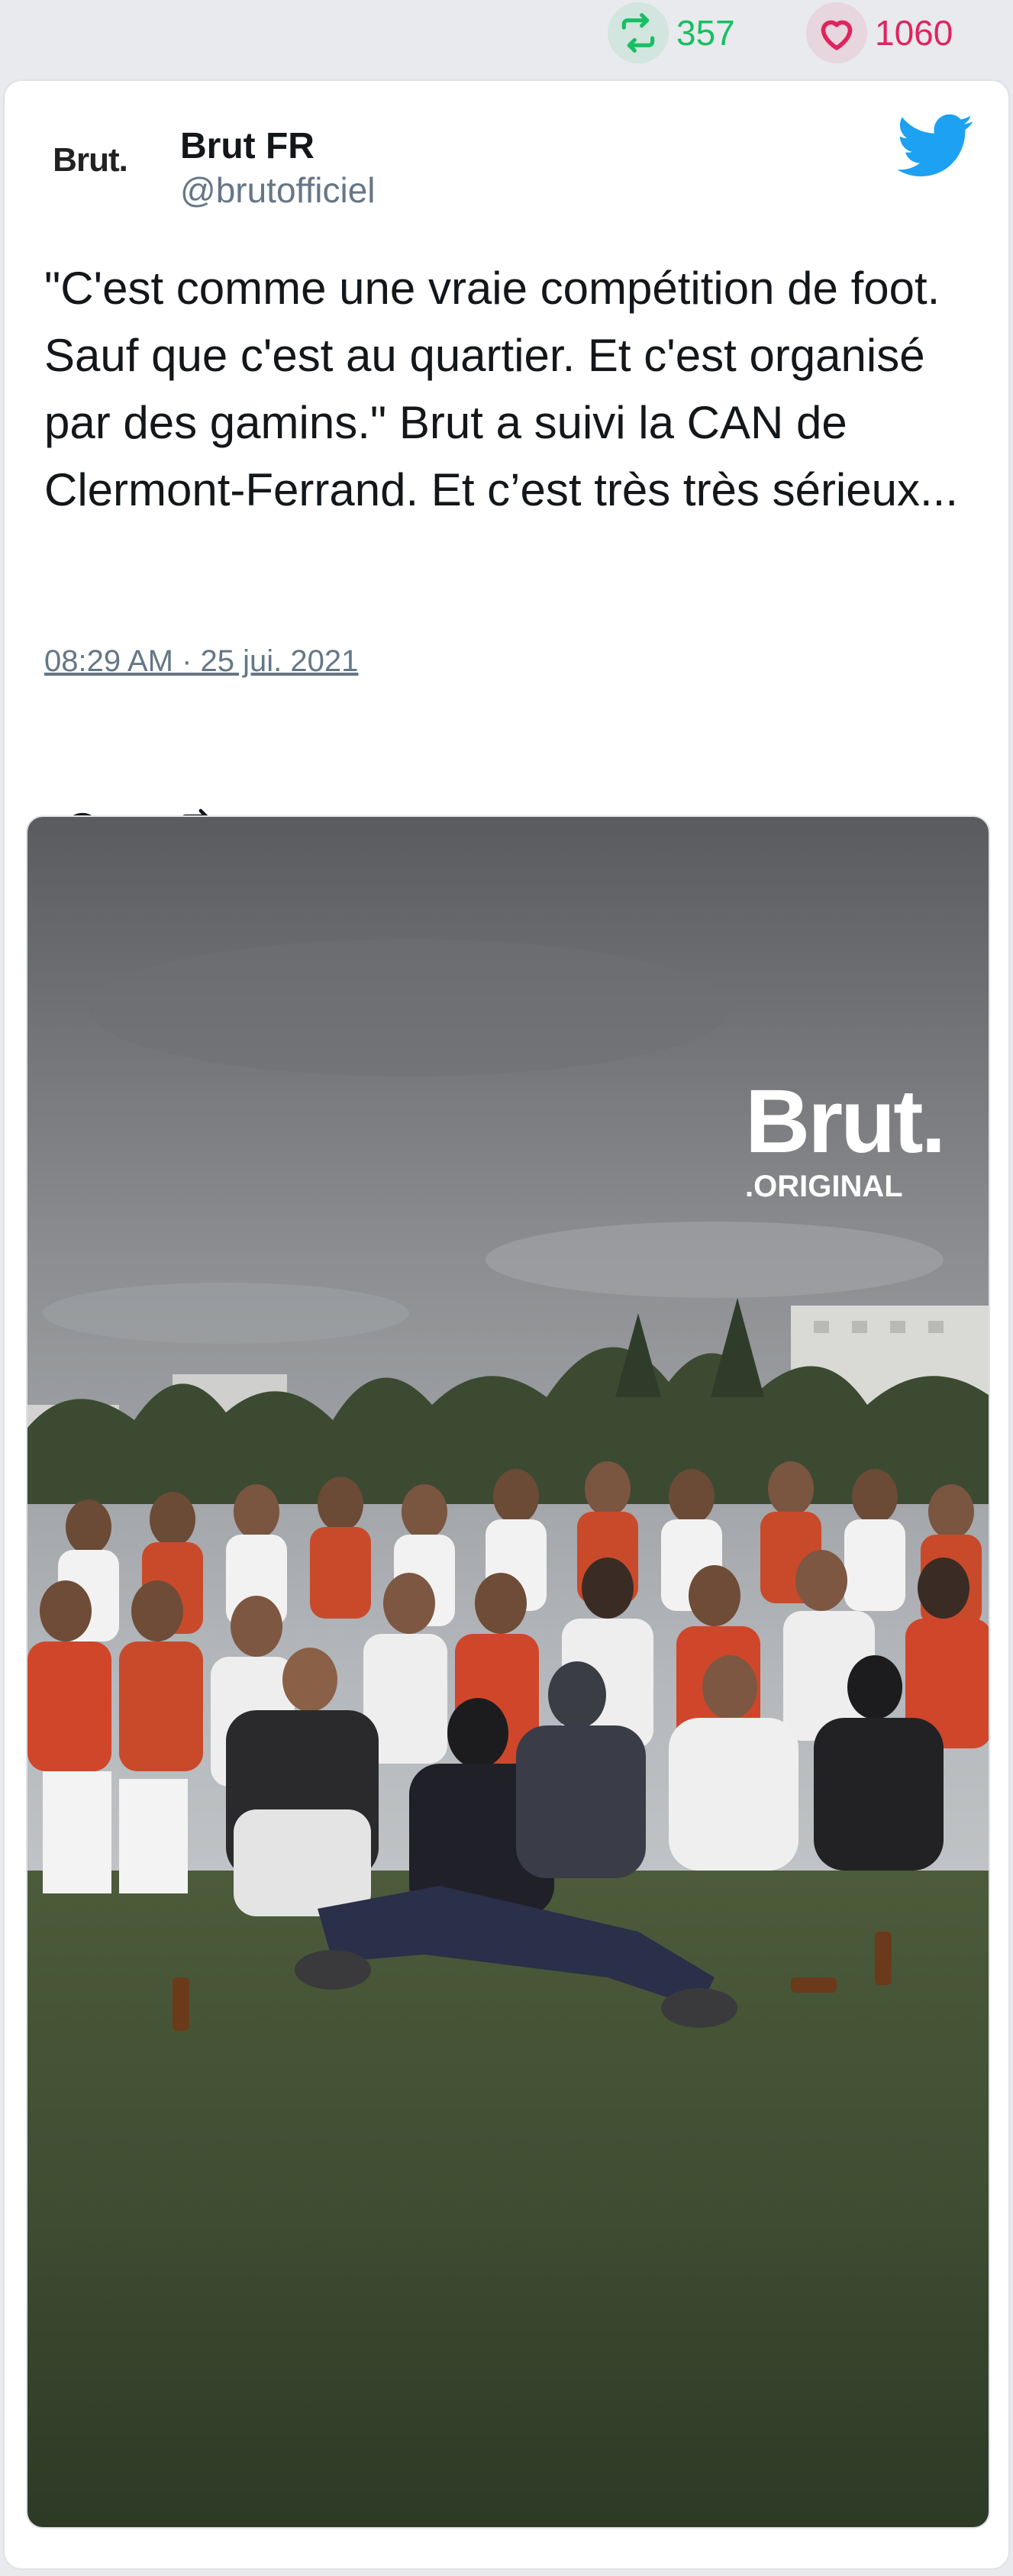 This screenshot has width=1013, height=2576. I want to click on retweet-stat: 357, so click(671, 32).